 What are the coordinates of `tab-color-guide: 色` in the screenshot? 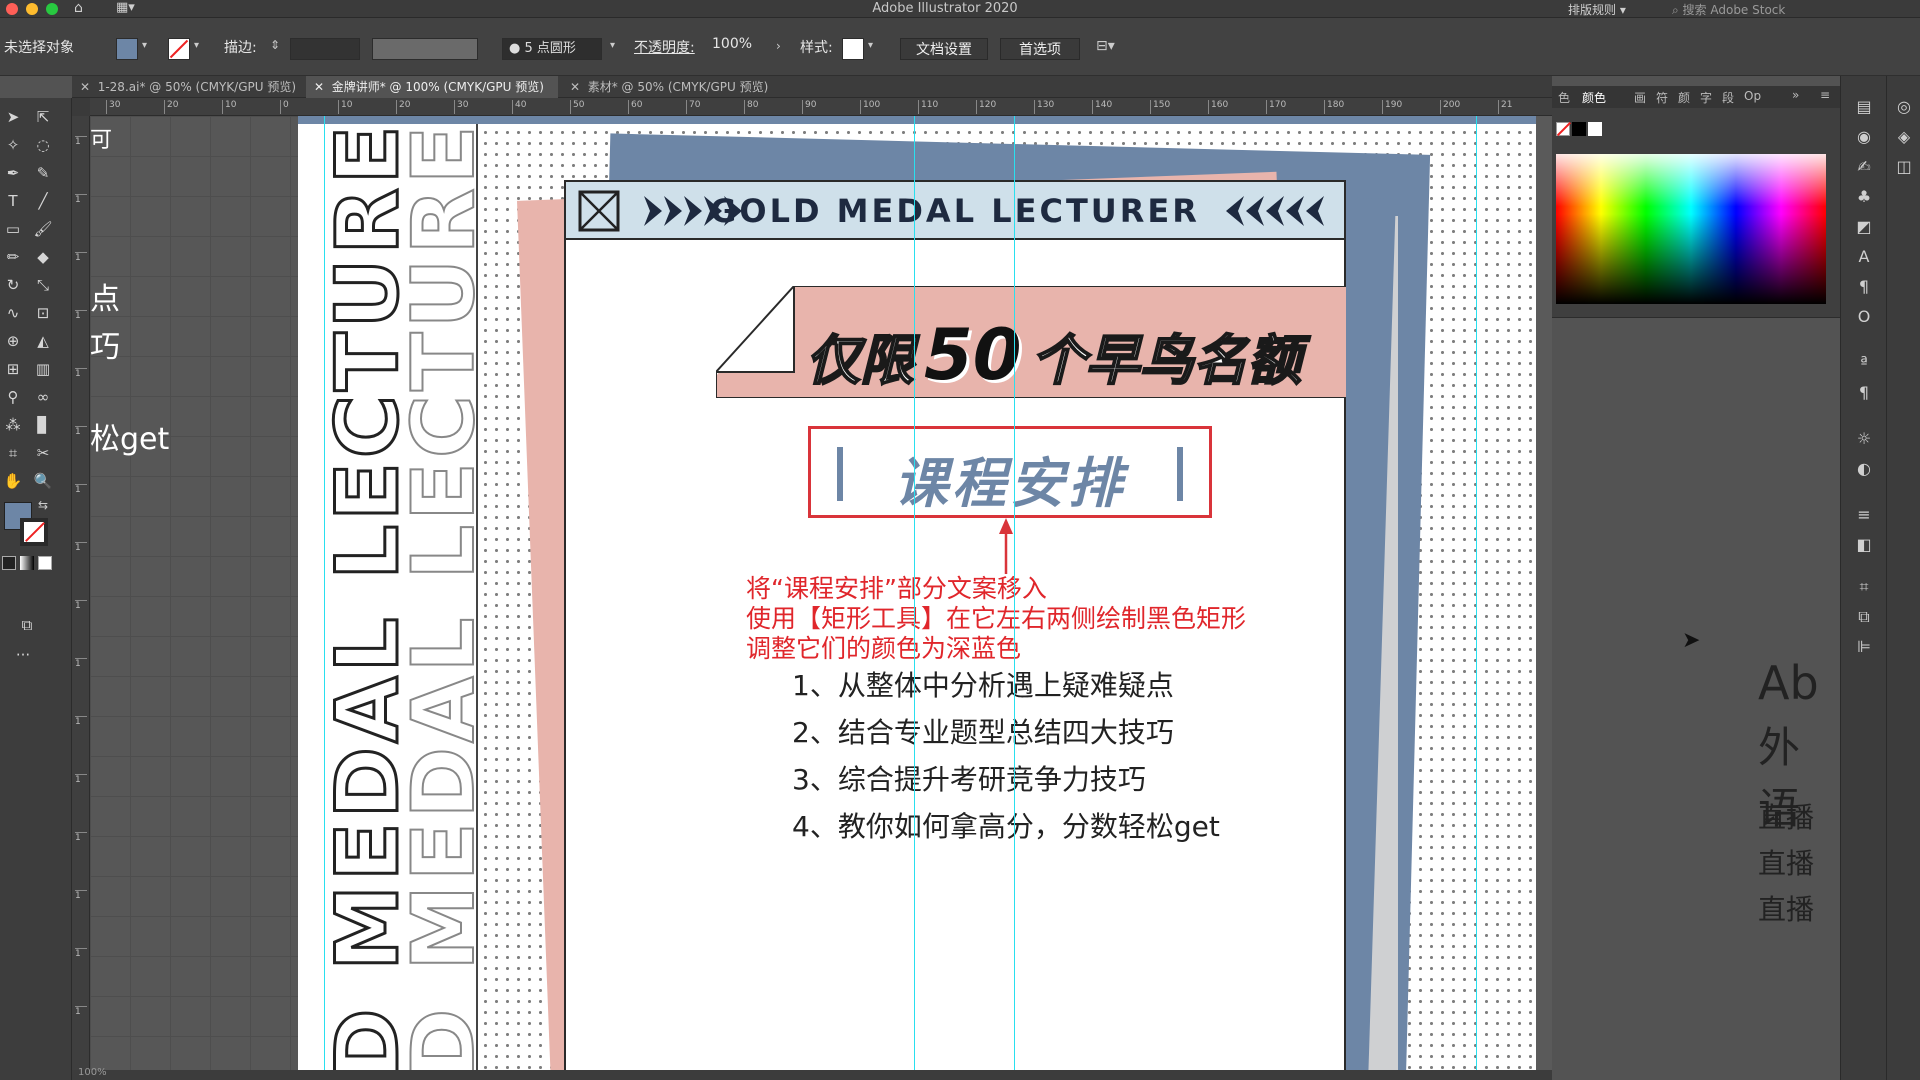 It's located at (1564, 97).